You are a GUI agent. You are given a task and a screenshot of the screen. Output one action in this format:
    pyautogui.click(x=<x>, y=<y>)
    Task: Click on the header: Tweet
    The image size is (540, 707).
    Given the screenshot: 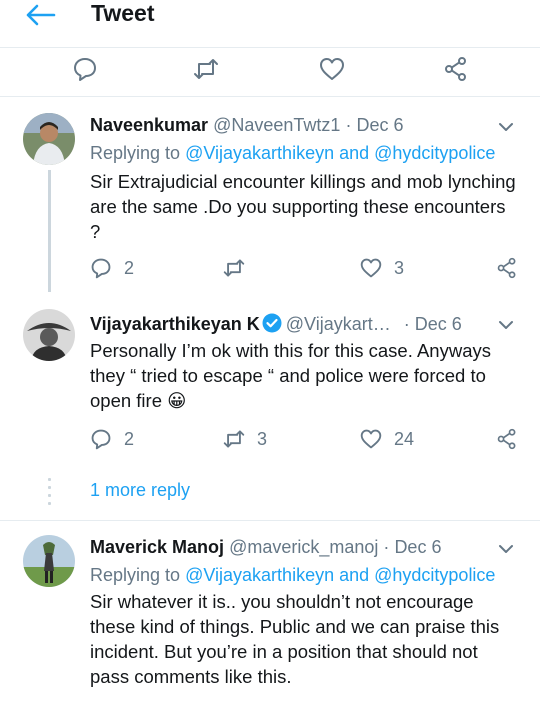 What is the action you would take?
    pyautogui.click(x=270, y=22)
    